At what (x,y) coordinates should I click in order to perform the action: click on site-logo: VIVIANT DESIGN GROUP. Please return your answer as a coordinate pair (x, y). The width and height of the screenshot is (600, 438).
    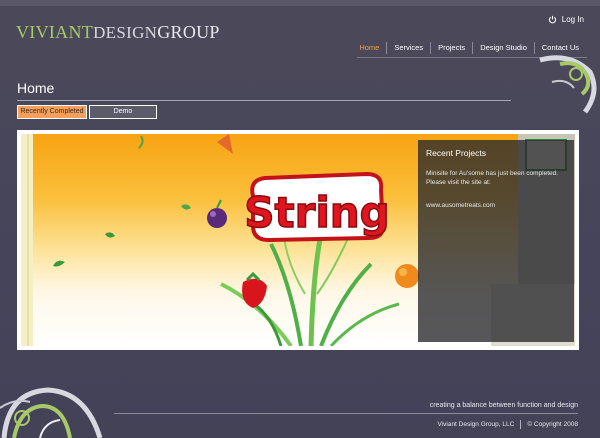
    Looking at the image, I should click on (118, 32).